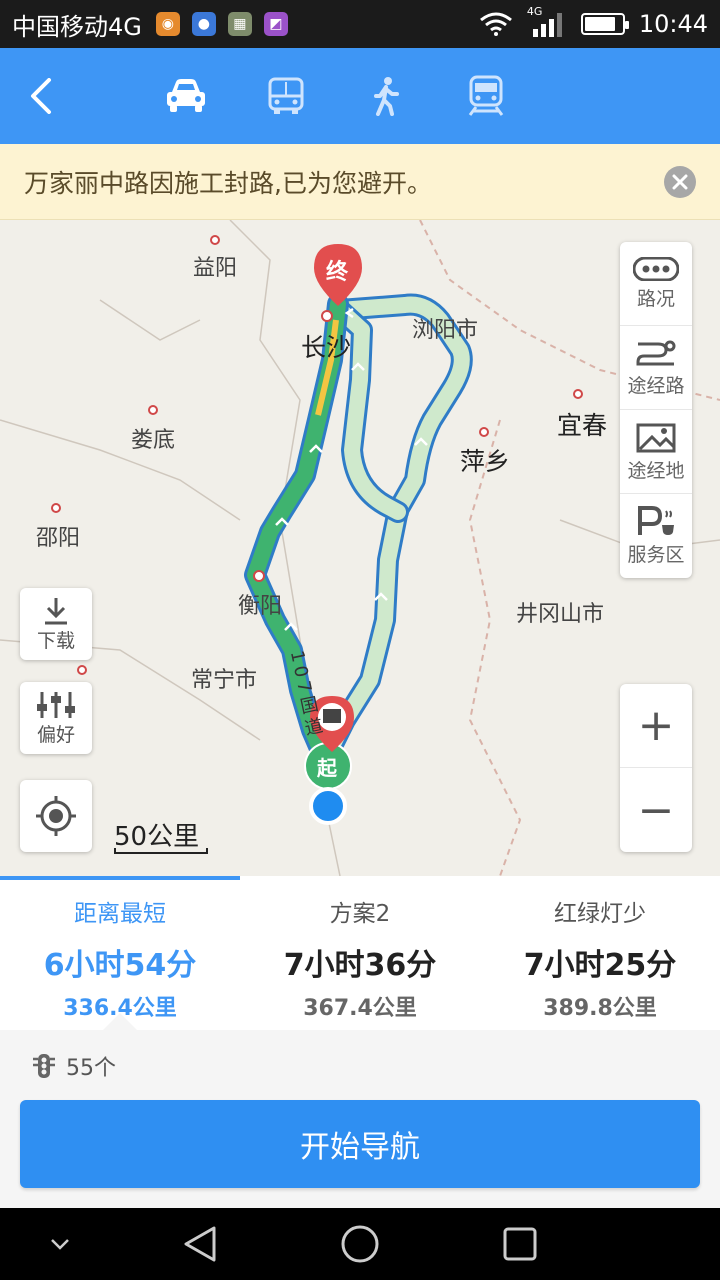 The height and width of the screenshot is (1280, 720). What do you see at coordinates (656, 536) in the screenshot?
I see `service-area-button: 服务区` at bounding box center [656, 536].